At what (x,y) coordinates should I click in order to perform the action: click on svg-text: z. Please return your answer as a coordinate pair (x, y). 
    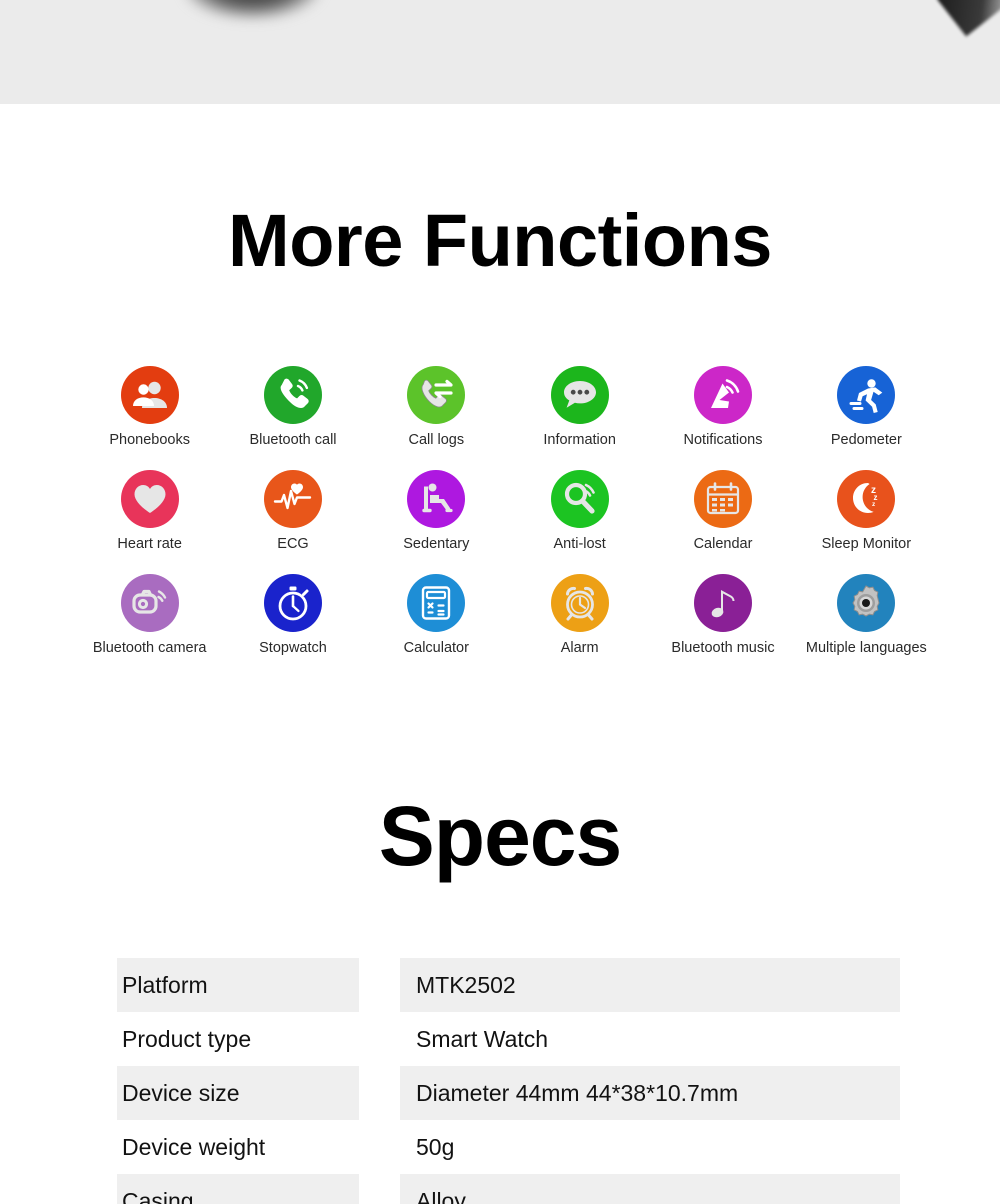
    Looking at the image, I should click on (874, 504).